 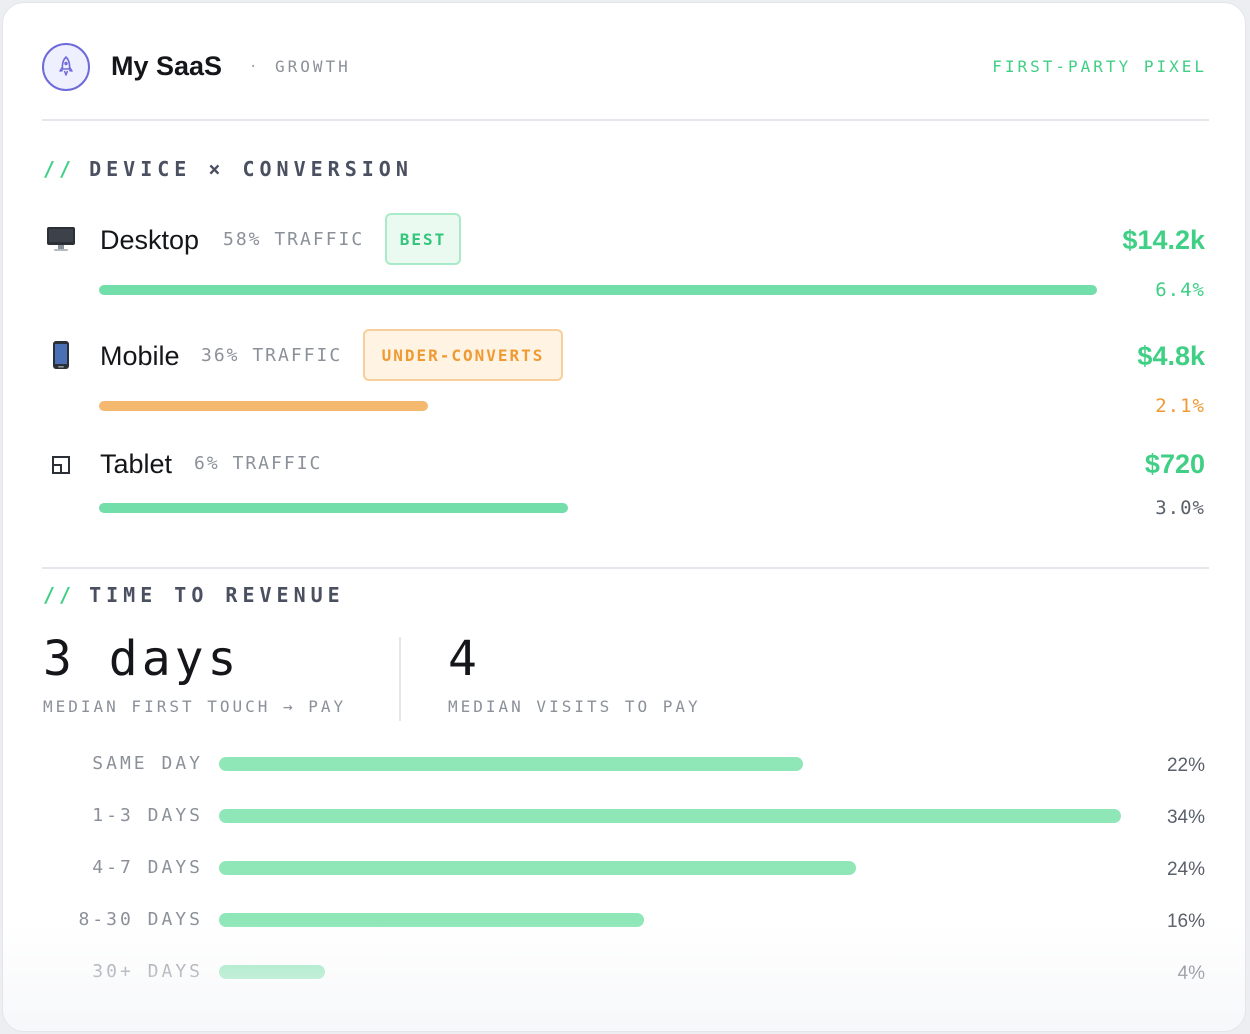 I want to click on device-section-title-text: DEVICE × CONVERSION, so click(x=251, y=169).